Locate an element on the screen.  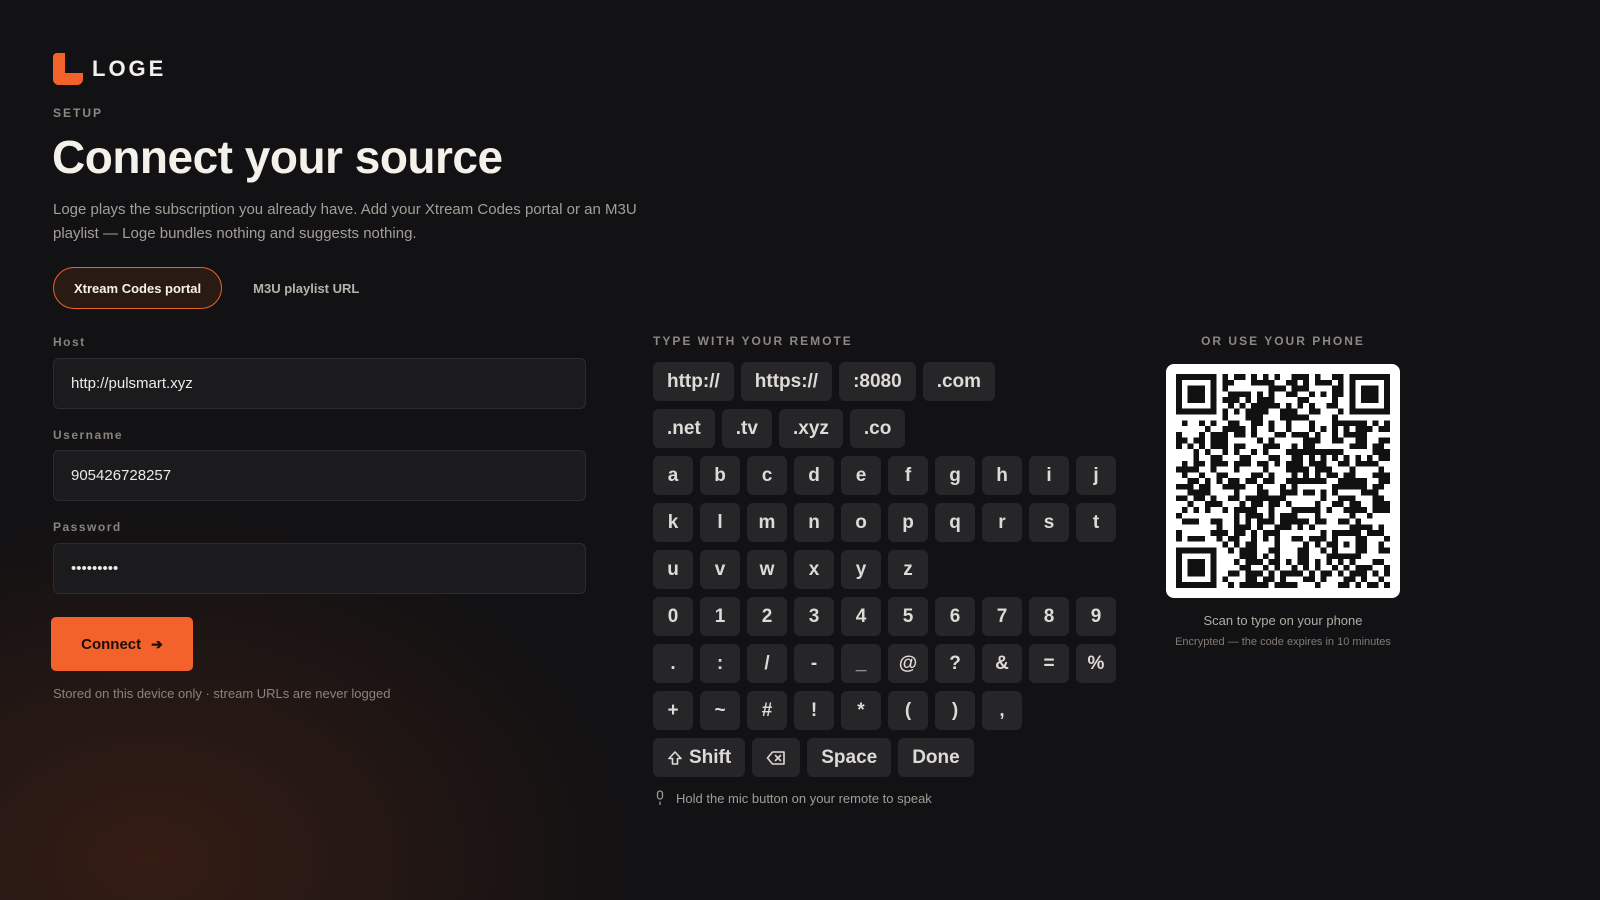
key-digits: 8 is located at coordinates (1049, 616).